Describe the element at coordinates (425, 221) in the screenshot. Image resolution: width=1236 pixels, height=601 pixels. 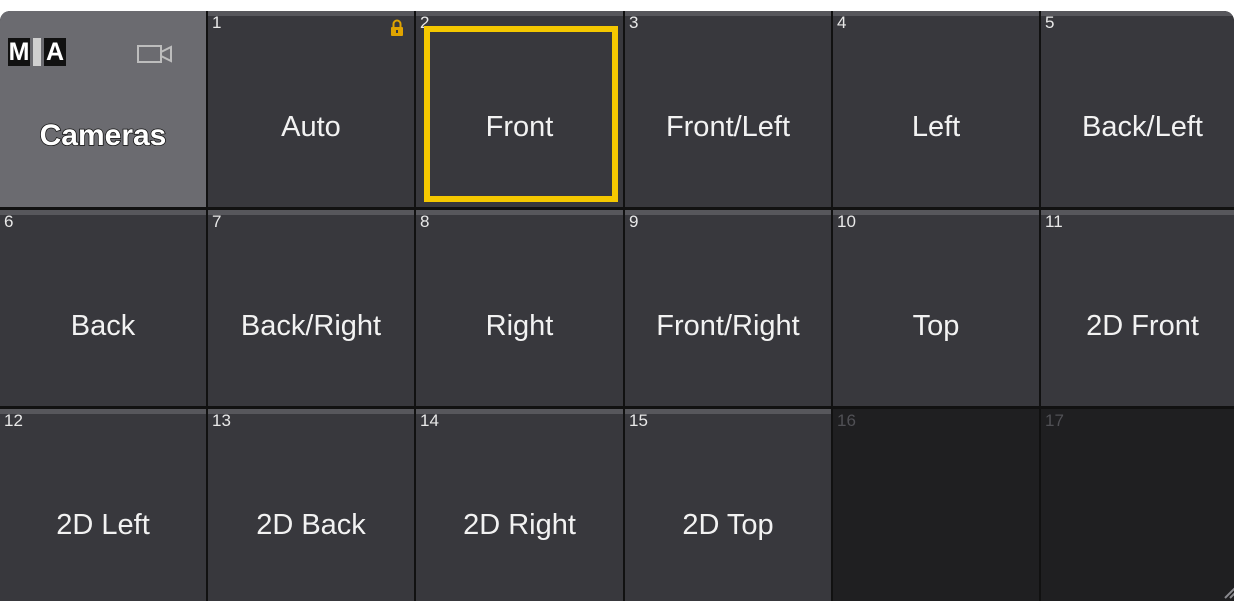
I see `button-number: 8` at that location.